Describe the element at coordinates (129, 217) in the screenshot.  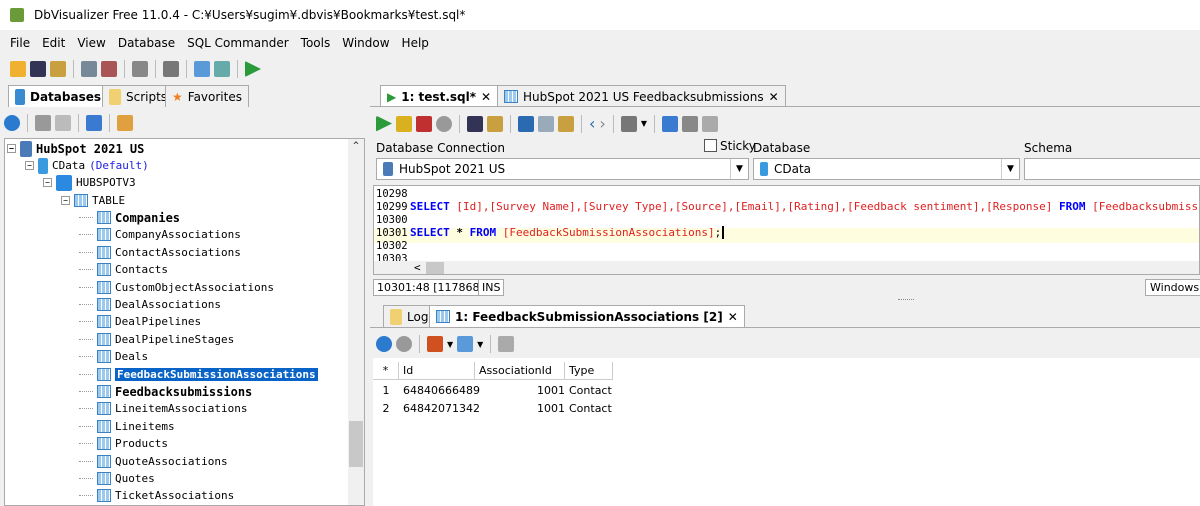
I see `tree-node-table: Companies` at that location.